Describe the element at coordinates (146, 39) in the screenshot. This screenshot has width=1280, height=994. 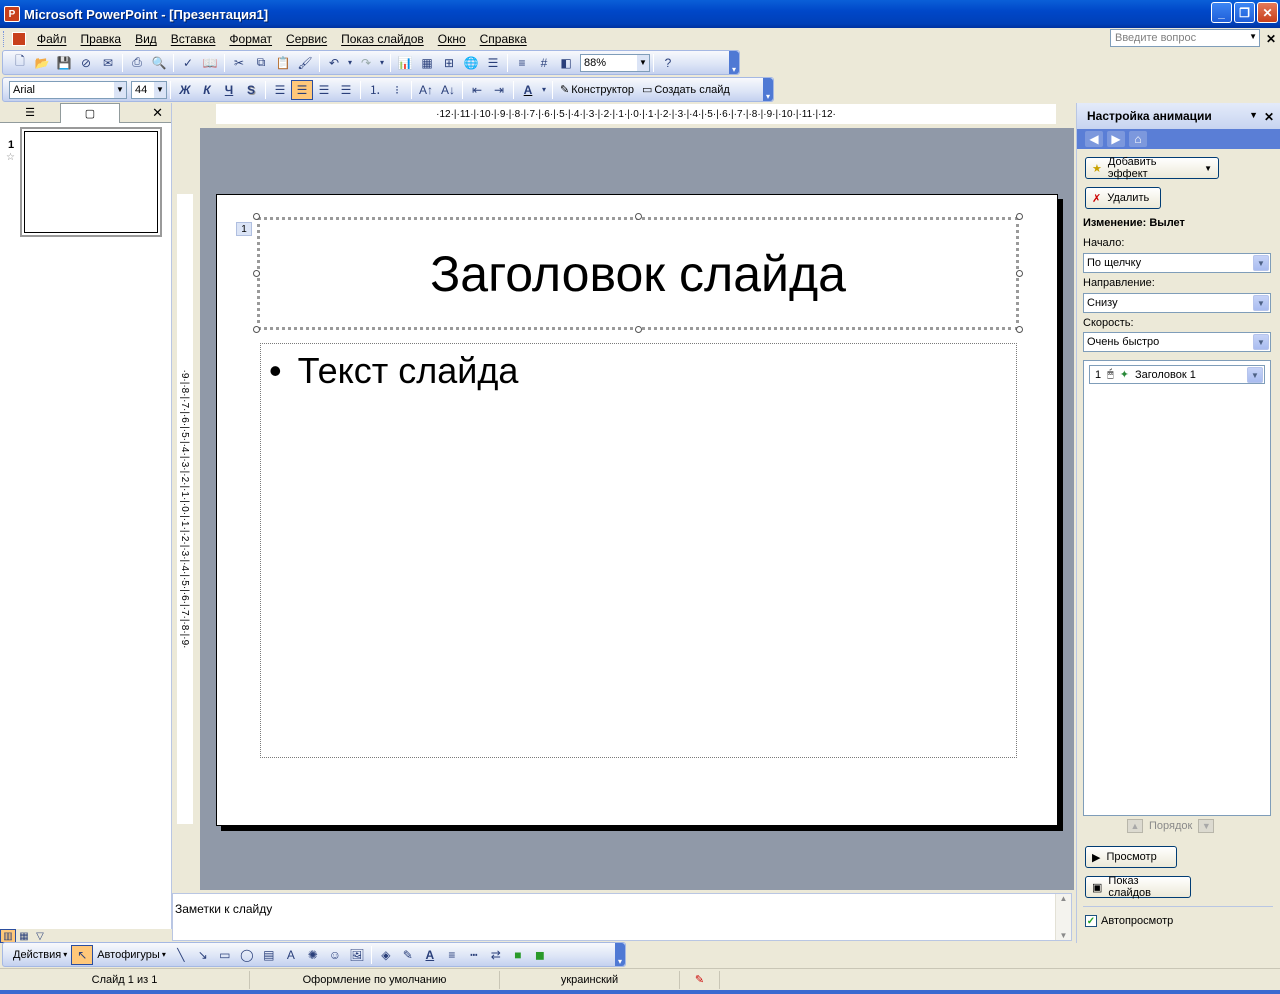
I see `menu-view: Вид` at that location.